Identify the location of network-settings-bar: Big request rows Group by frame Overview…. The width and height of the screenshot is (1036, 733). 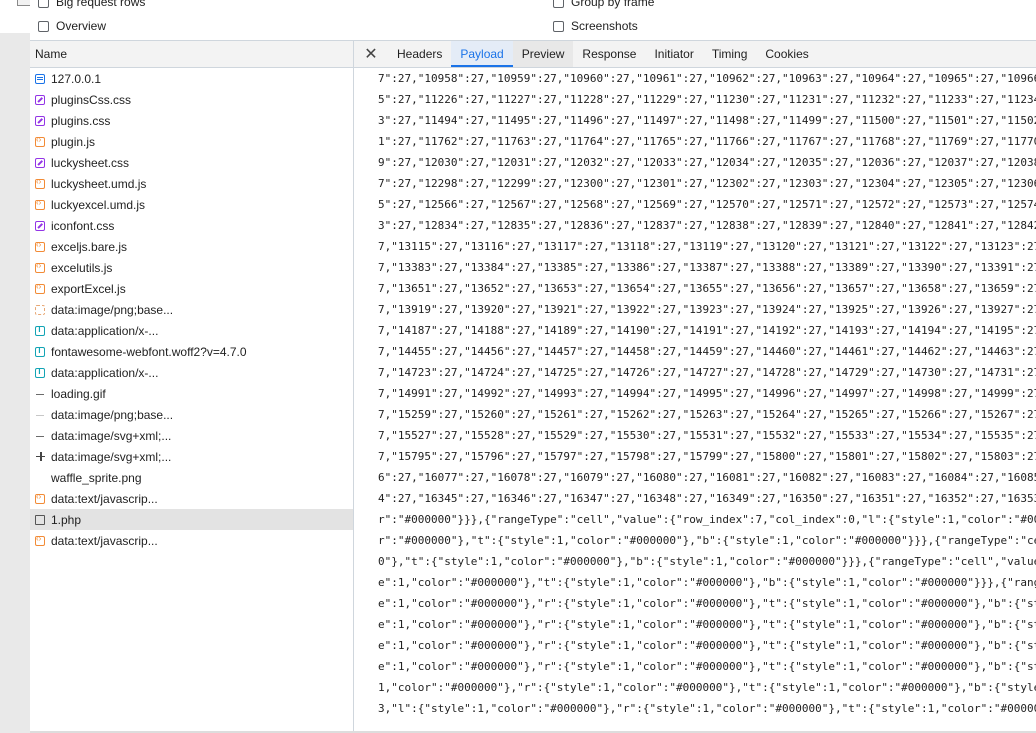
(533, 20).